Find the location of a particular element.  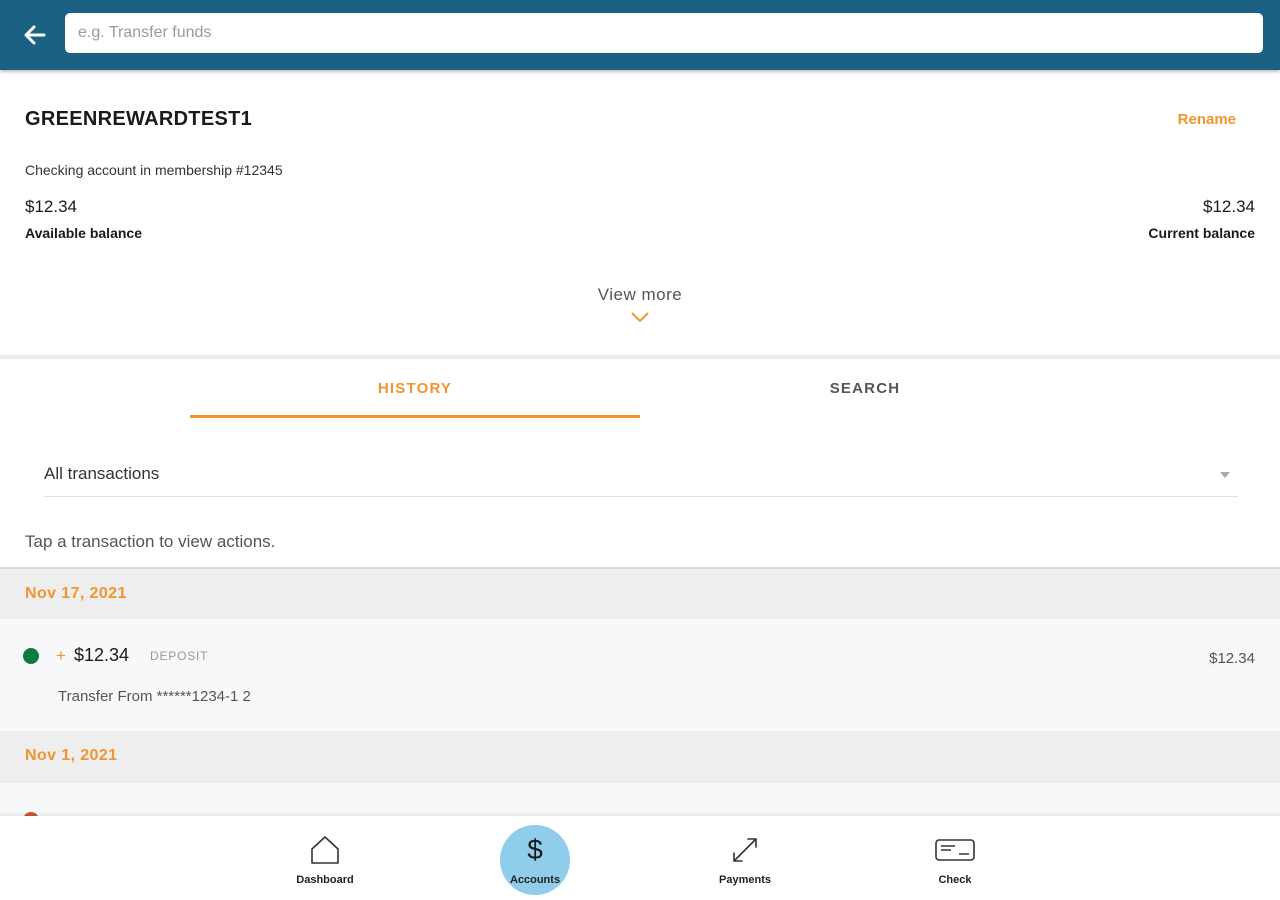

nav-dashboard: Dashboard is located at coordinates (325, 858).